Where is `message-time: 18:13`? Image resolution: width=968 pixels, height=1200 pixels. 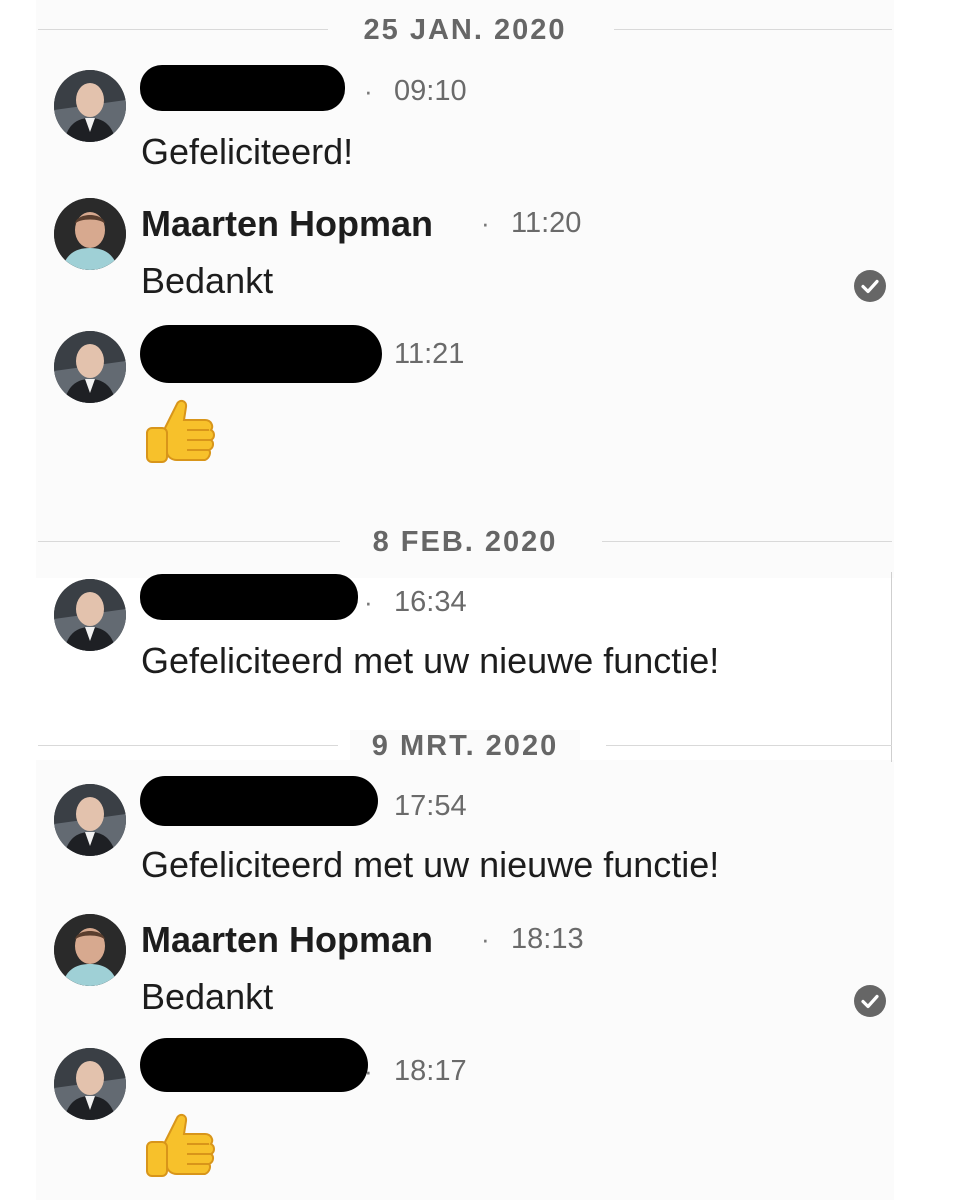
message-time: 18:13 is located at coordinates (547, 939).